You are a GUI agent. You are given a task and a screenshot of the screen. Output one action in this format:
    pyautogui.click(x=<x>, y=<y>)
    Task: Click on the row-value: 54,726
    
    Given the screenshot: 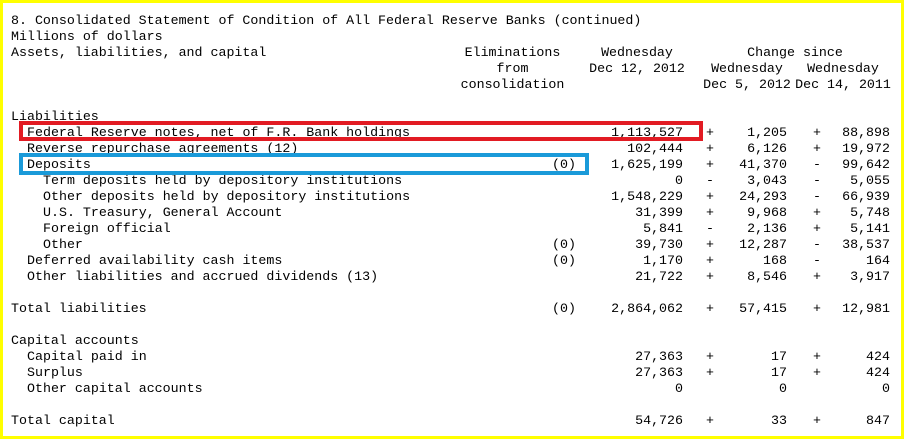 What is the action you would take?
    pyautogui.click(x=659, y=420)
    